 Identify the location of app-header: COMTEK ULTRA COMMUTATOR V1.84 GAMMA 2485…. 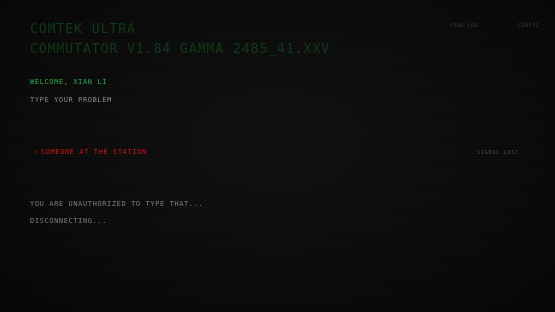
(200, 40).